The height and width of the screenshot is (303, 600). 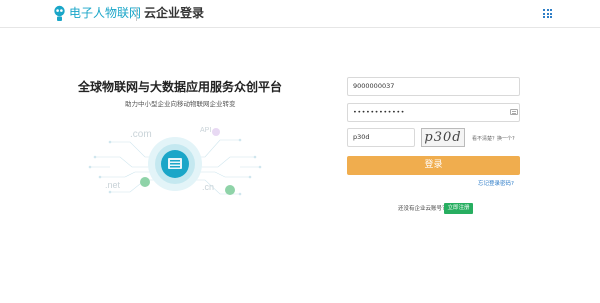 What do you see at coordinates (300, 14) in the screenshot?
I see `top-header: 电子人物联网 云企业登录` at bounding box center [300, 14].